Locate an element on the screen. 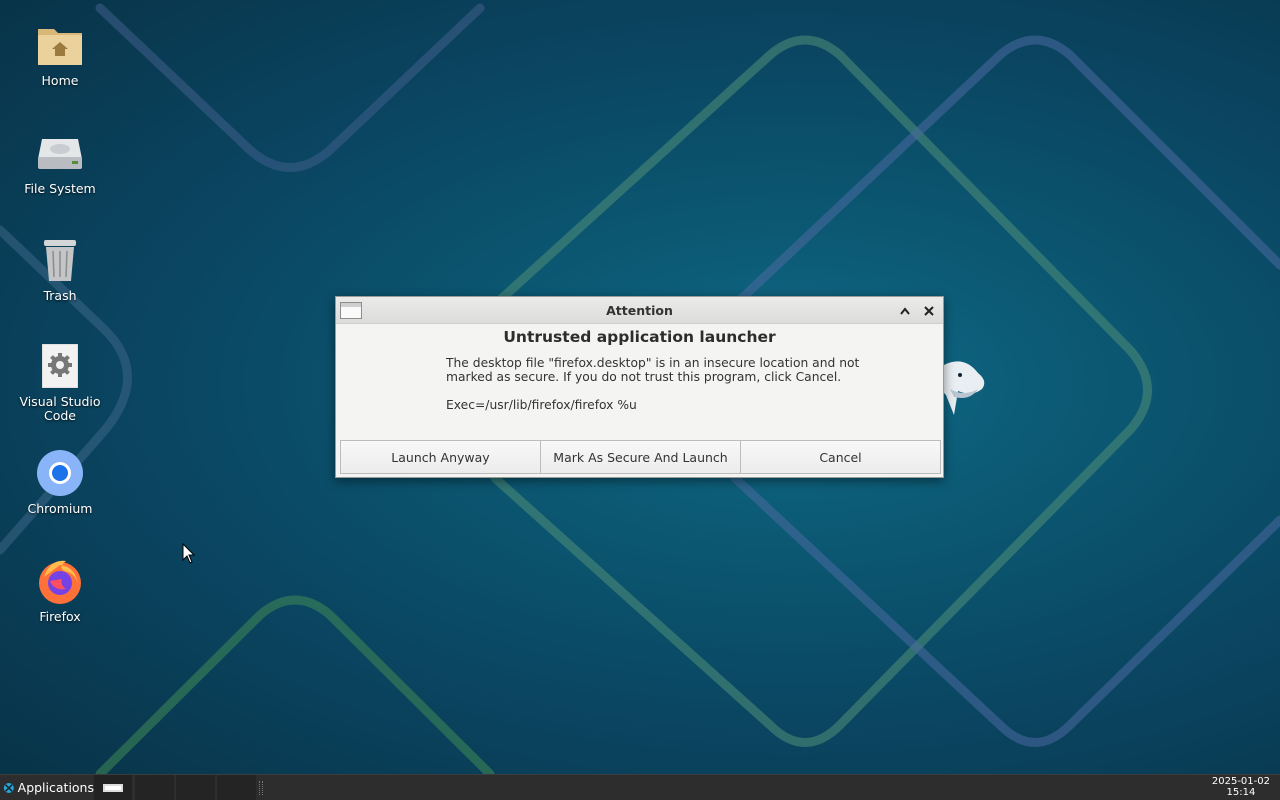 The width and height of the screenshot is (1280, 800). desktop-icon-trash: Trash is located at coordinates (60, 269).